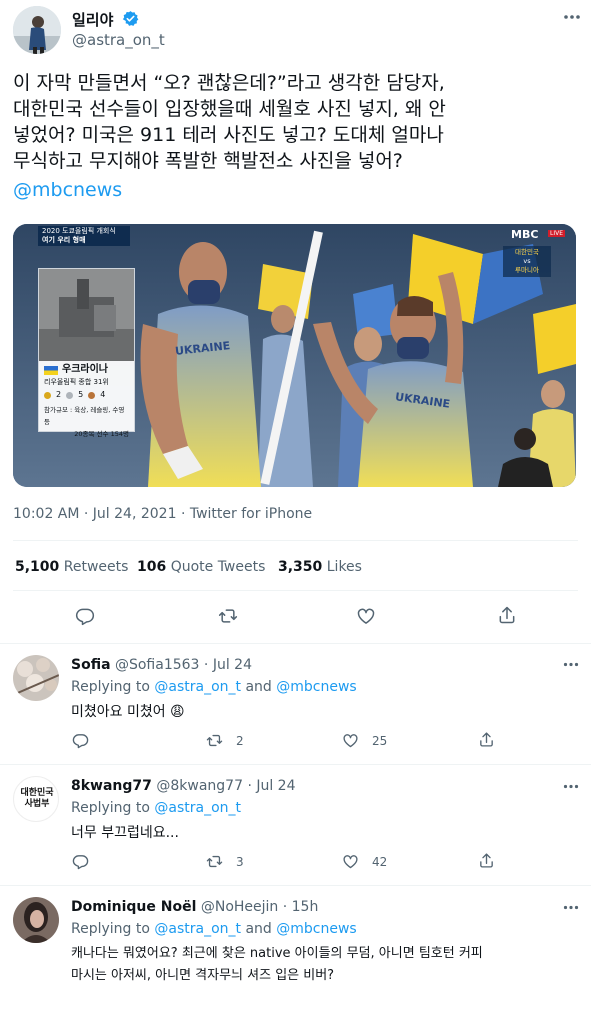 The width and height of the screenshot is (591, 1021). I want to click on replying-to: Replying to @astra_on_t, so click(156, 808).